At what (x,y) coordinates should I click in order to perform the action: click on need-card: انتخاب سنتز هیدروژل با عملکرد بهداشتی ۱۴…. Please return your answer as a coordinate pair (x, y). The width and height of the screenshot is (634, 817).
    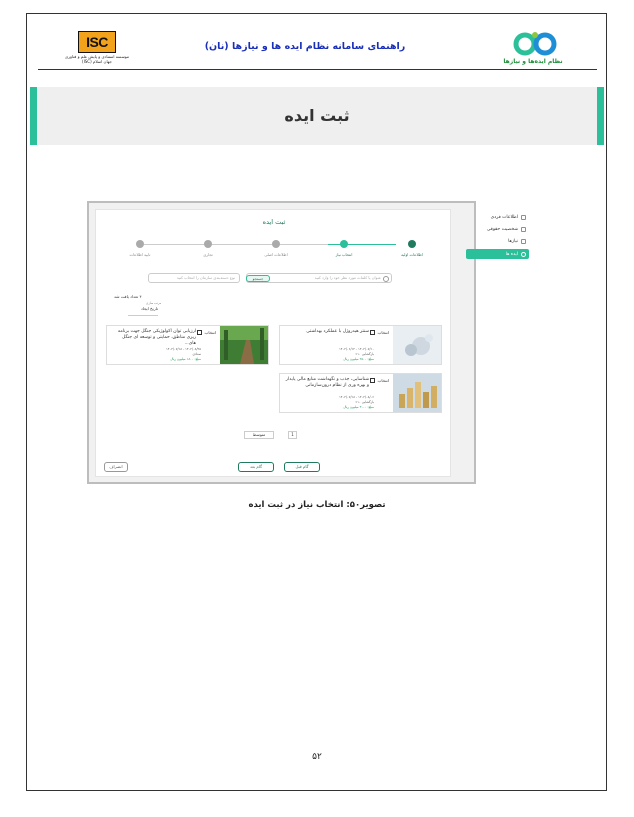
    Looking at the image, I should click on (360, 345).